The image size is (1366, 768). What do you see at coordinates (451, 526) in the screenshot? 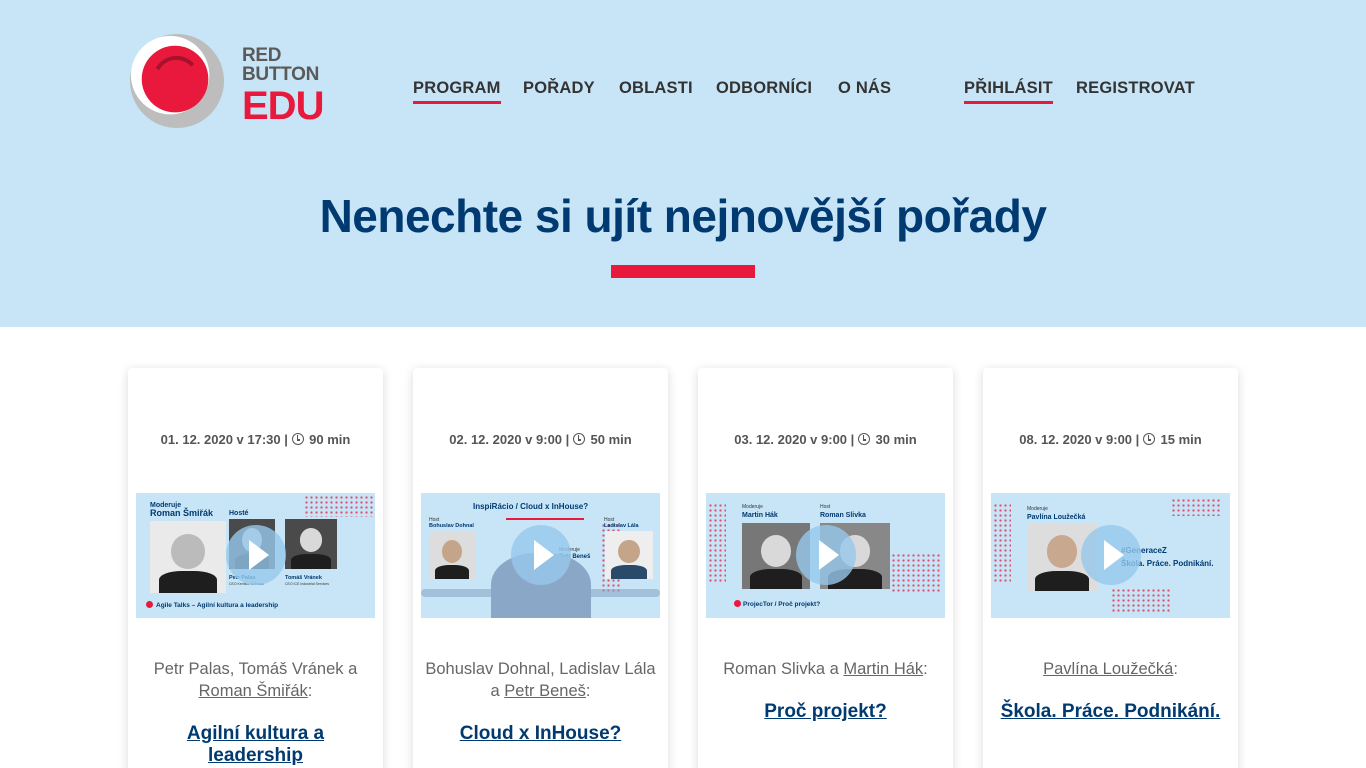
I see `thumb-host1: Bohuslav Dohnal` at bounding box center [451, 526].